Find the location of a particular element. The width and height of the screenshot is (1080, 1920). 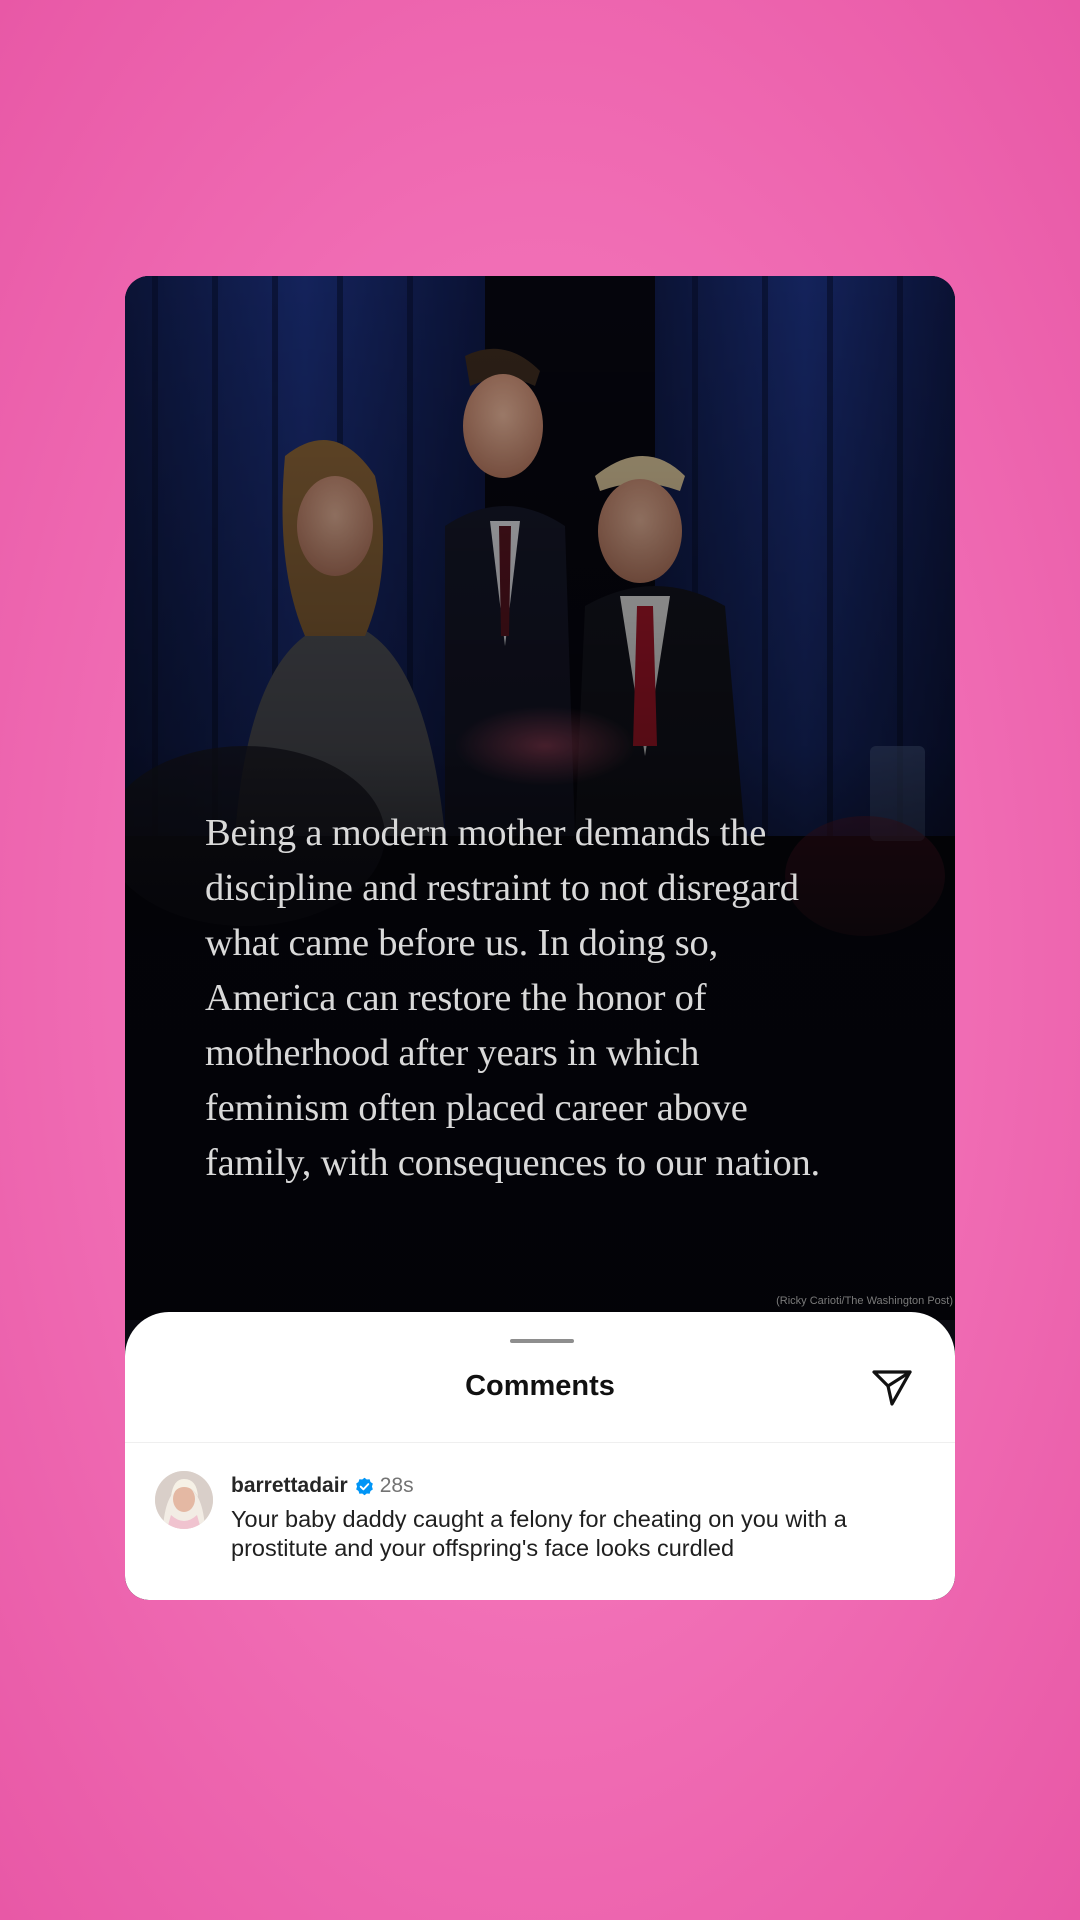

share-button is located at coordinates (892, 1388).